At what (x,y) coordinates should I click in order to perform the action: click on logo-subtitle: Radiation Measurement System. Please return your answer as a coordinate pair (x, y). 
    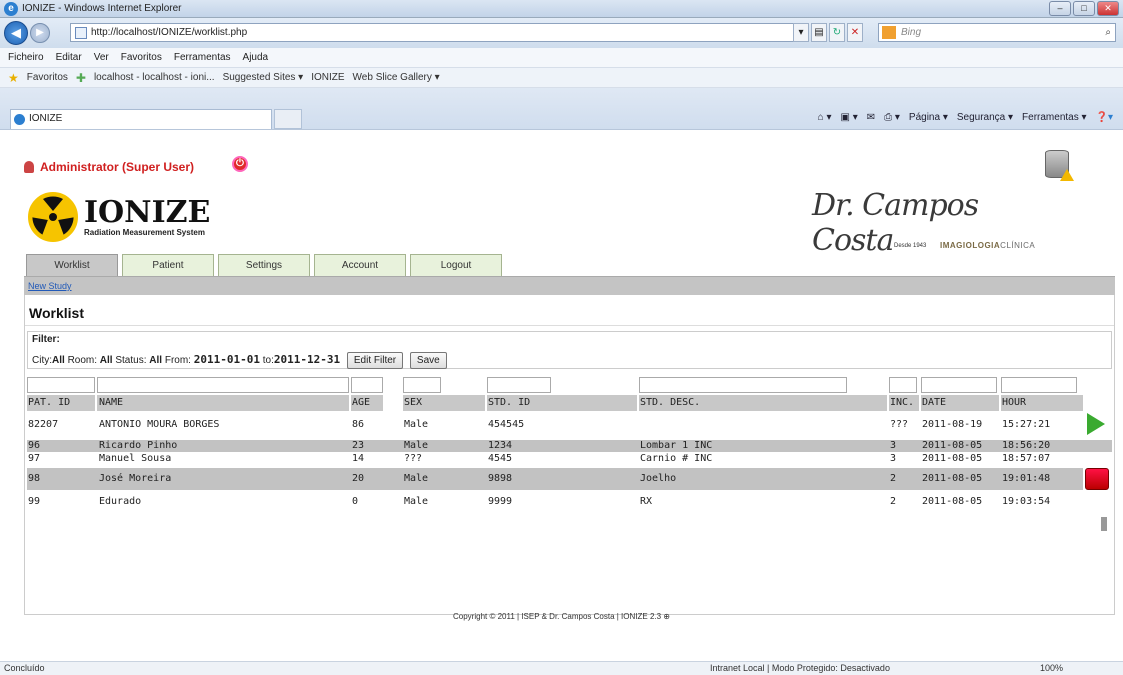
    Looking at the image, I should click on (144, 232).